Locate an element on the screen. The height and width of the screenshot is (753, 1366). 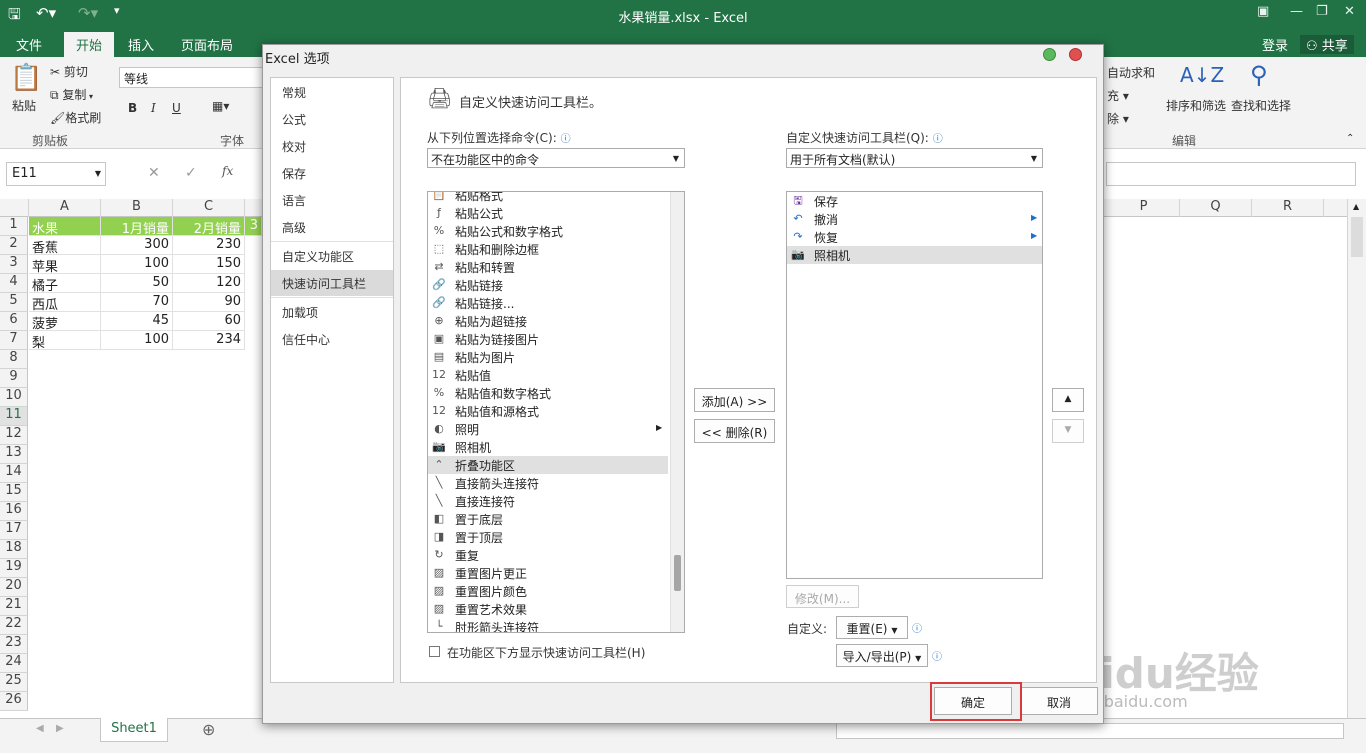
name-box: E11 ▼ is located at coordinates (56, 174).